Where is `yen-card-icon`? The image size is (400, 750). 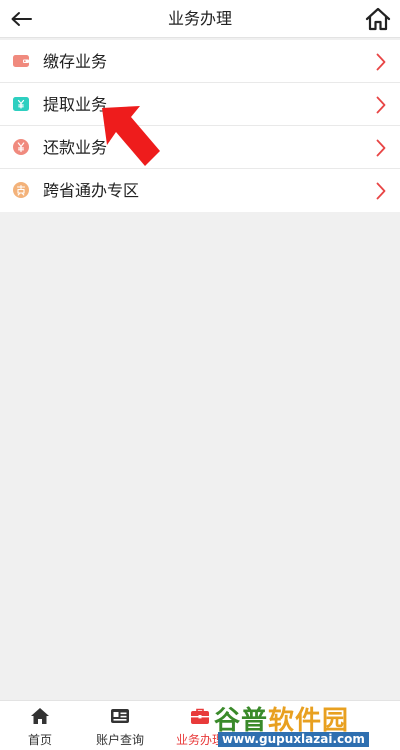
yen-card-icon is located at coordinates (21, 104).